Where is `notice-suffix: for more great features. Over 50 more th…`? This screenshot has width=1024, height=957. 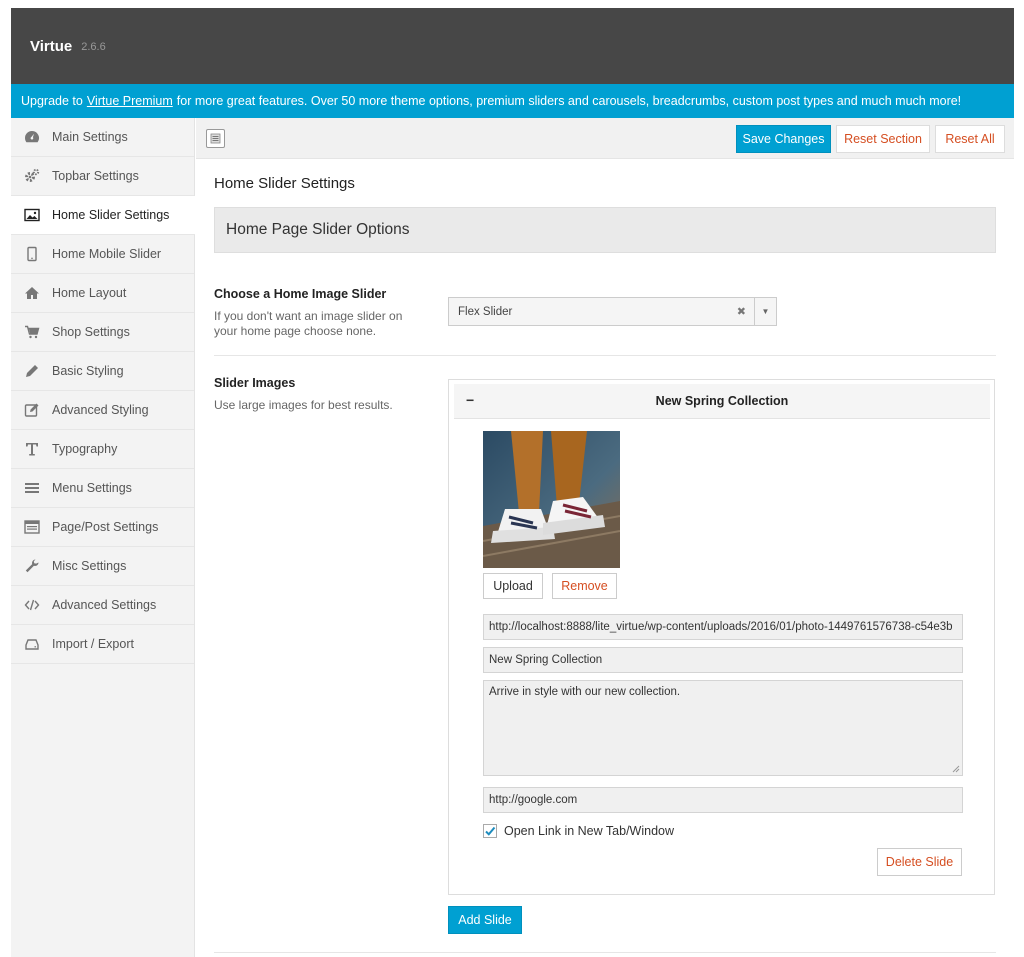
notice-suffix: for more great features. Over 50 more th… is located at coordinates (569, 101).